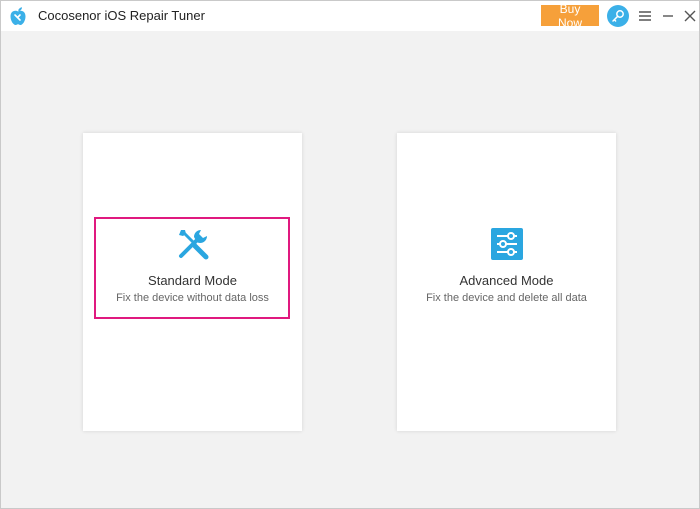 This screenshot has width=700, height=509. What do you see at coordinates (690, 16) in the screenshot?
I see `close-icon` at bounding box center [690, 16].